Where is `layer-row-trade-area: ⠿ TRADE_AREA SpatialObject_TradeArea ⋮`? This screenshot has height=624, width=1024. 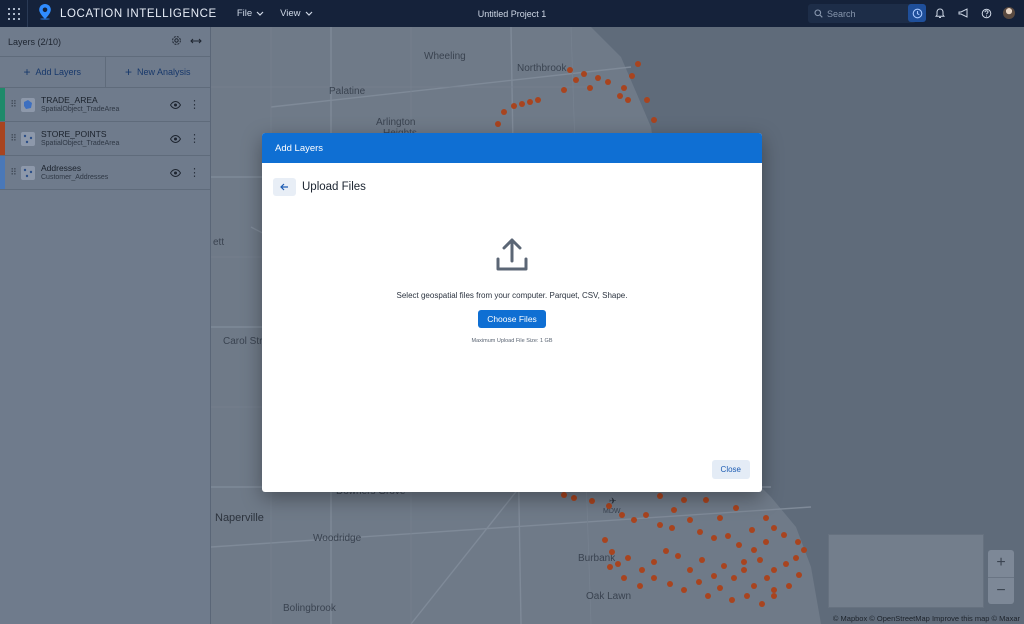
layer-row-trade-area: ⠿ TRADE_AREA SpatialObject_TradeArea ⋮ is located at coordinates (105, 105).